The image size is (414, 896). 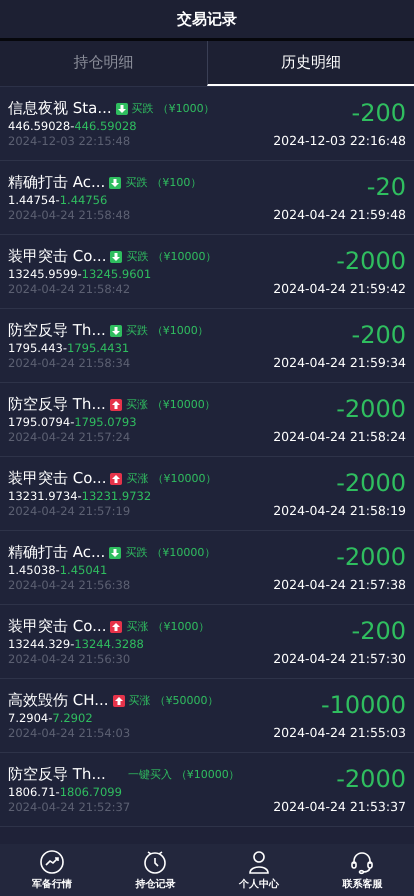 What do you see at coordinates (339, 658) in the screenshot?
I see `close-time: 2024-04-24 21:57:30` at bounding box center [339, 658].